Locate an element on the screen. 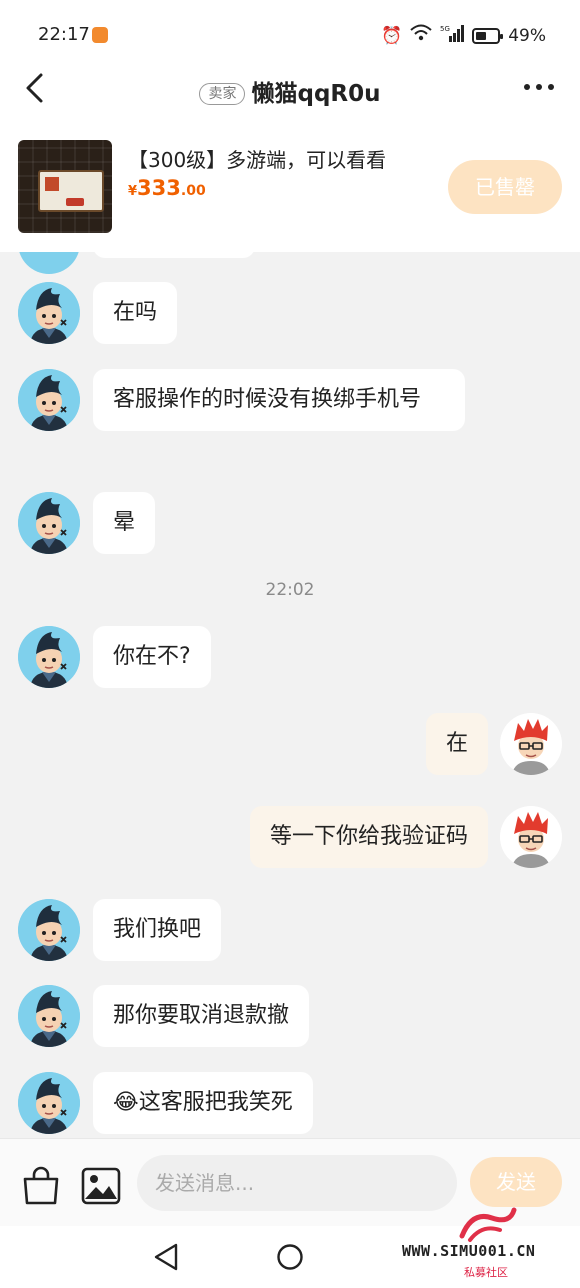  battery-icon is located at coordinates (488, 35).